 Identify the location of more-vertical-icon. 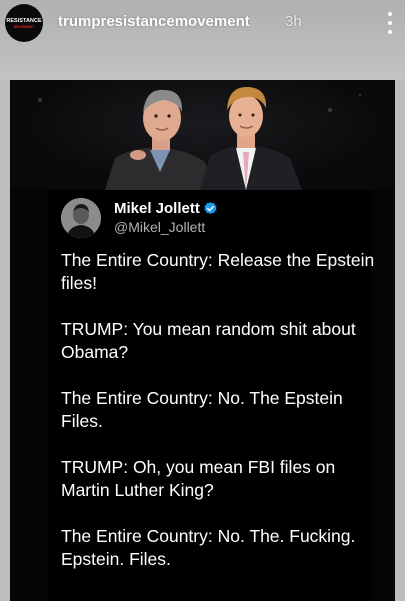
(390, 23).